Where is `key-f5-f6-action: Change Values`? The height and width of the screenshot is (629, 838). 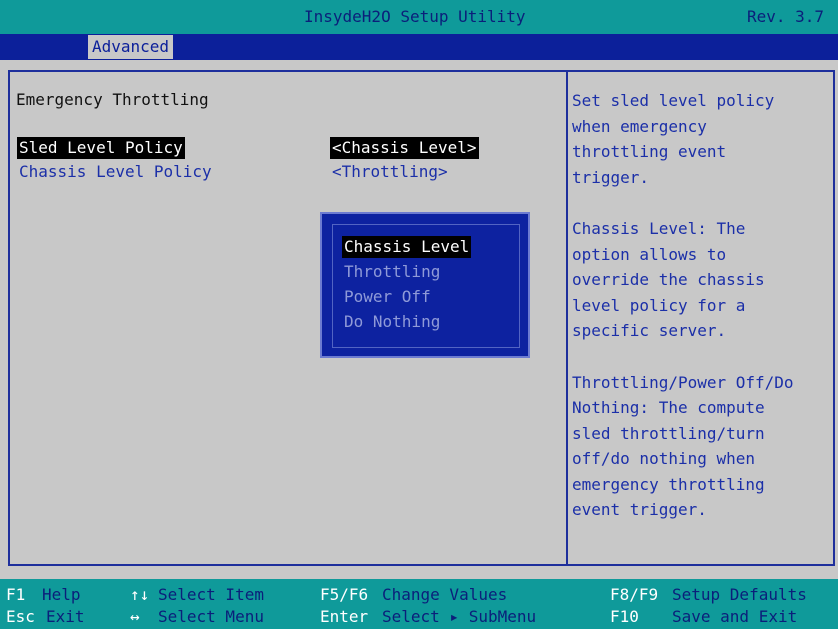
key-f5-f6-action: Change Values is located at coordinates (445, 594).